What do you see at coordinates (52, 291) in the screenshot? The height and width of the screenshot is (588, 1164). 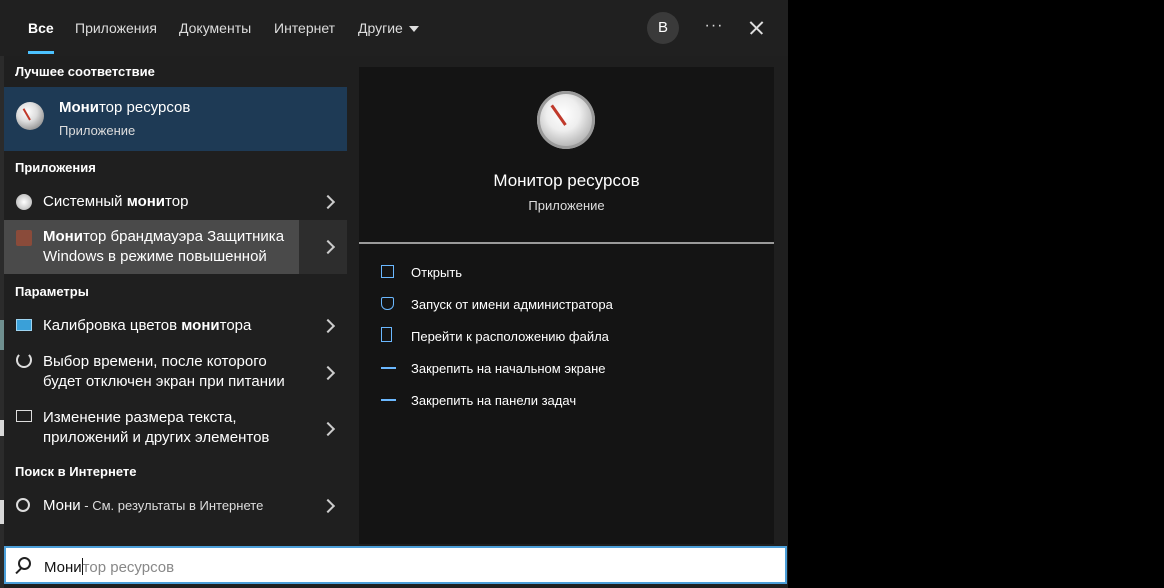 I see `section-settings: Параметры` at bounding box center [52, 291].